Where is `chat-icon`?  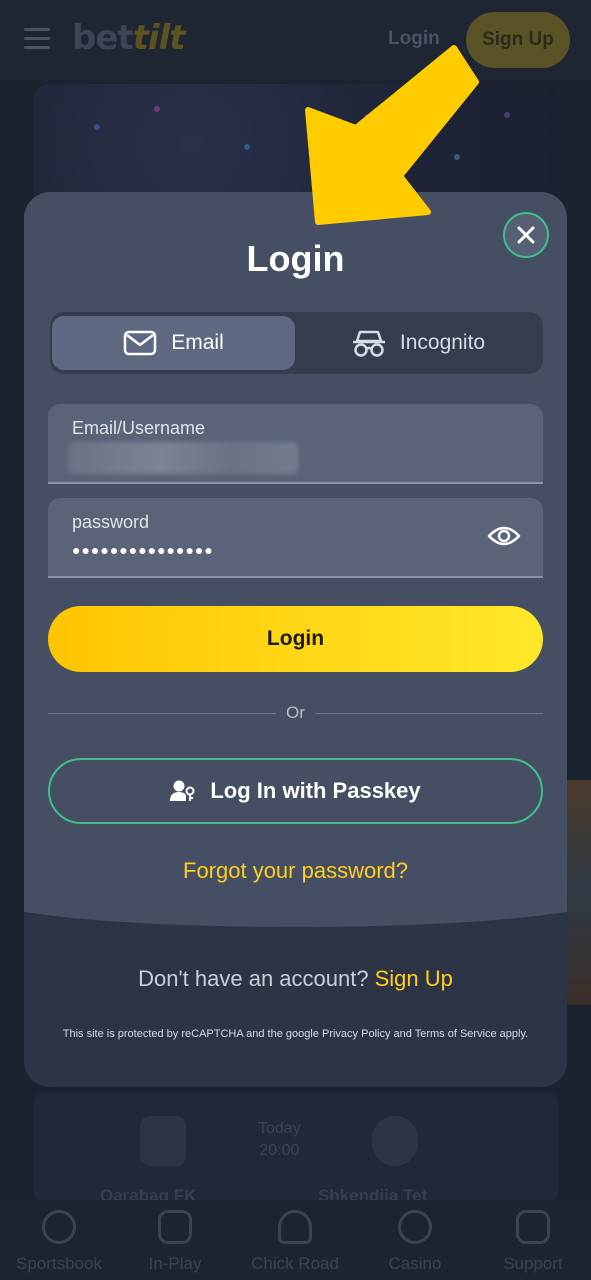
chat-icon is located at coordinates (533, 1227).